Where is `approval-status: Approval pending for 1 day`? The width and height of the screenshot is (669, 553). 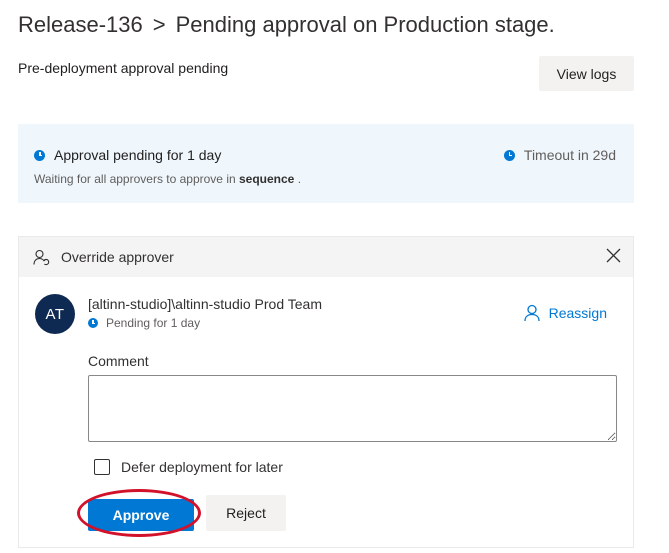
approval-status: Approval pending for 1 day is located at coordinates (127, 155).